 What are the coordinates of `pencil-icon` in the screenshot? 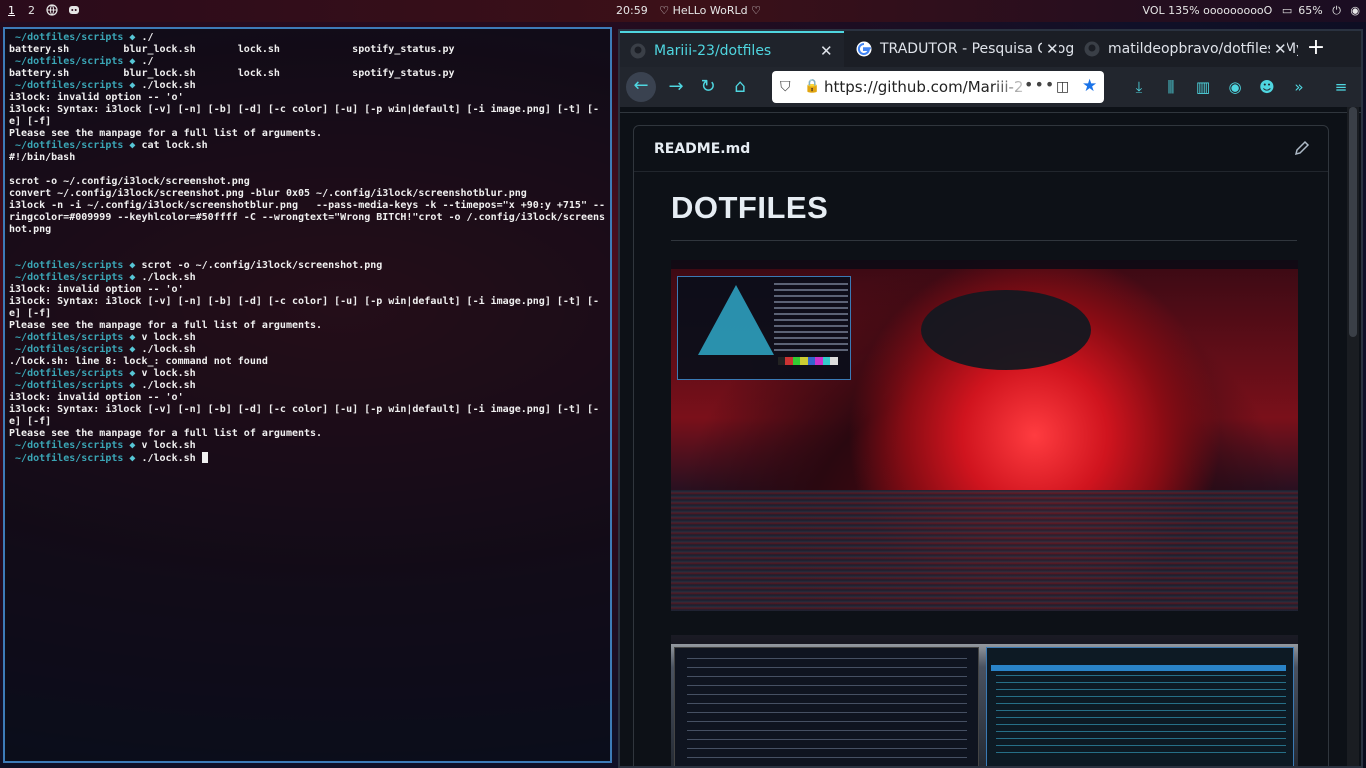 It's located at (1302, 148).